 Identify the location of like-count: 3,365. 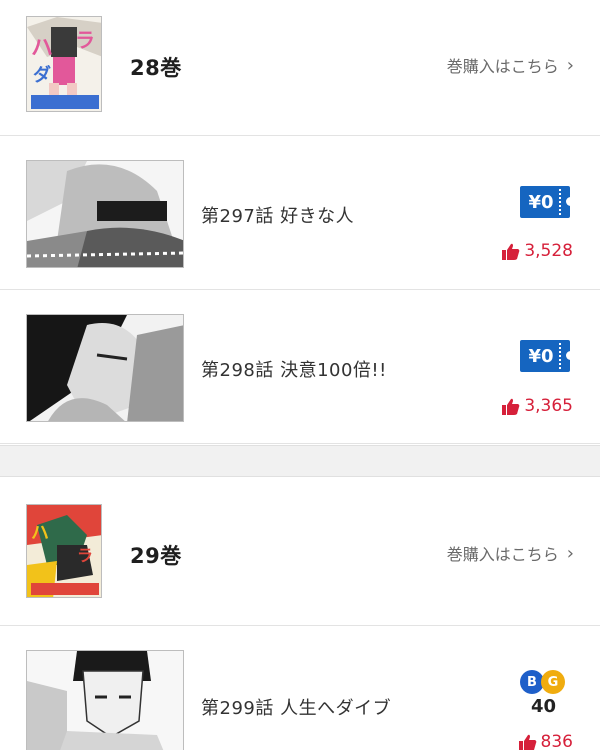
(537, 406).